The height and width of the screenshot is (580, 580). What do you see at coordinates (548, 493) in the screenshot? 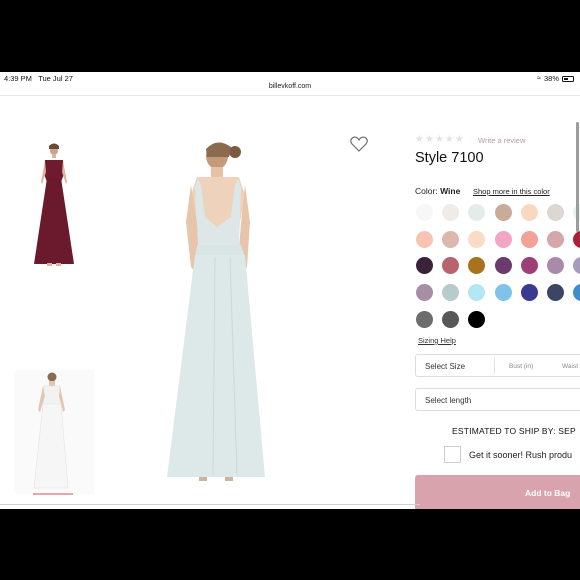
I see `add-to-bag-label: Add to Bag` at bounding box center [548, 493].